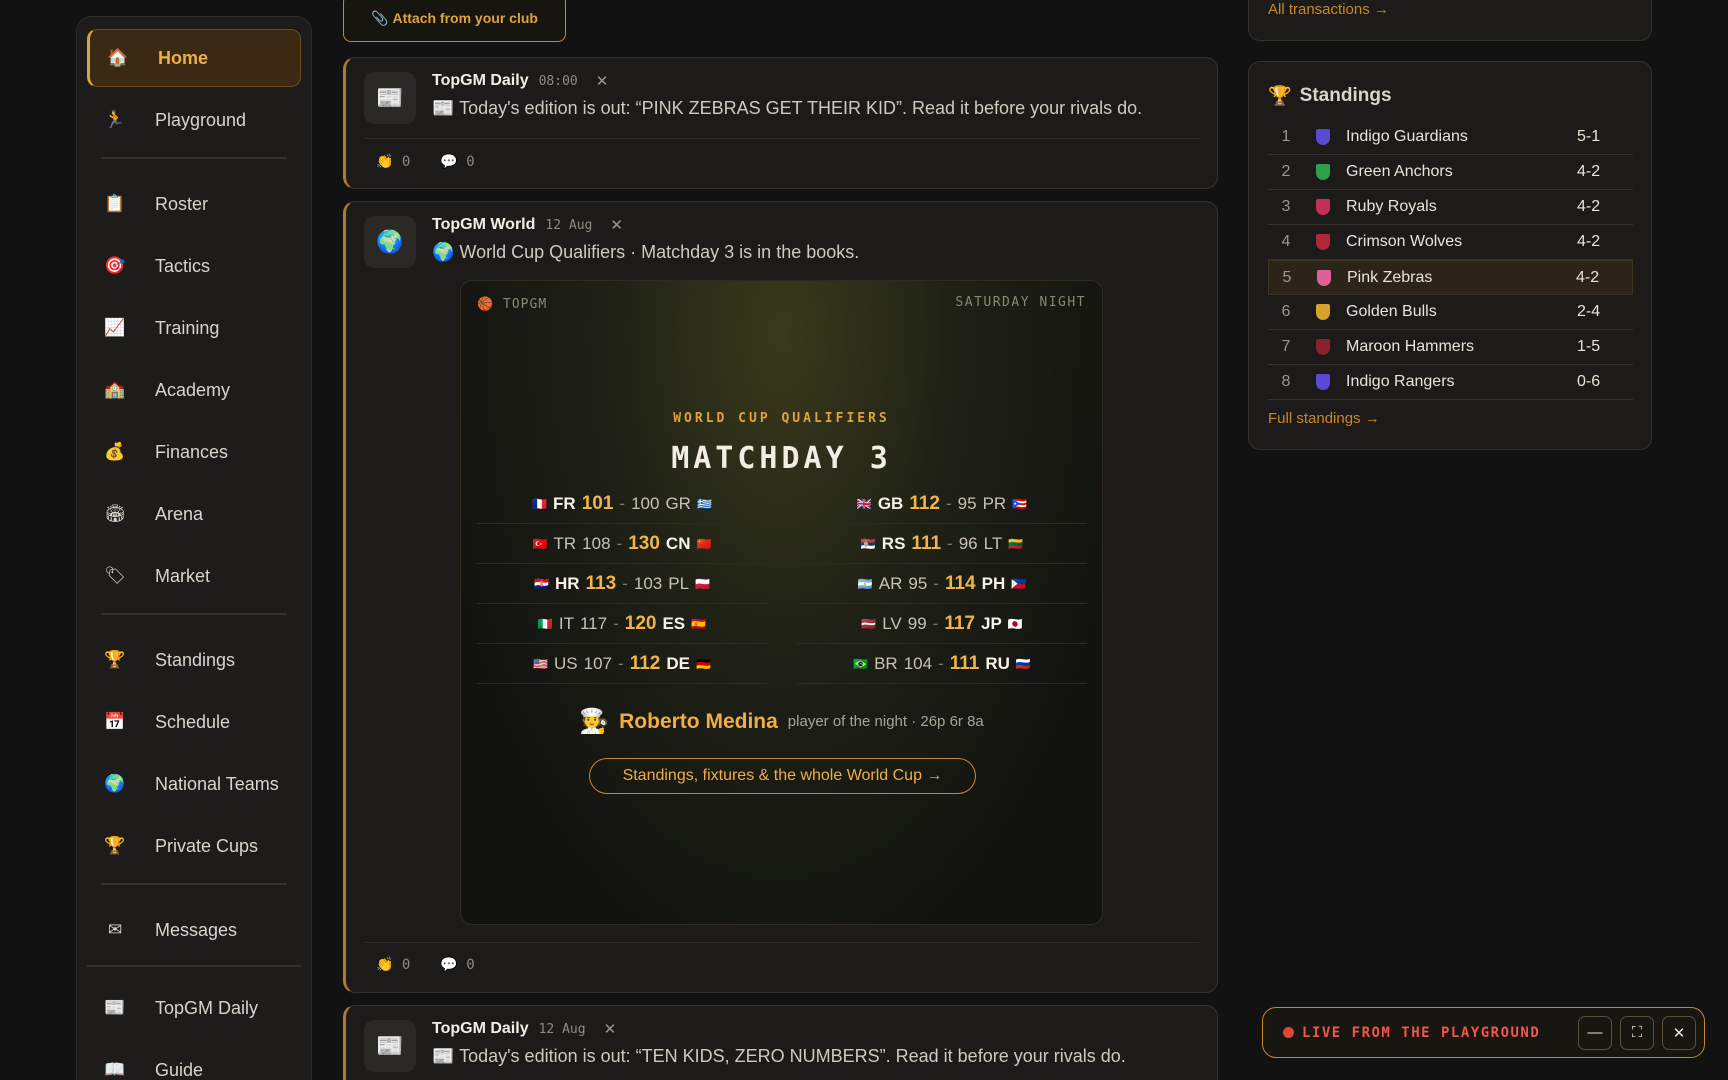 This screenshot has height=1080, width=1728. Describe the element at coordinates (1461, 207) in the screenshot. I see `team-name: Ruby Royals` at that location.